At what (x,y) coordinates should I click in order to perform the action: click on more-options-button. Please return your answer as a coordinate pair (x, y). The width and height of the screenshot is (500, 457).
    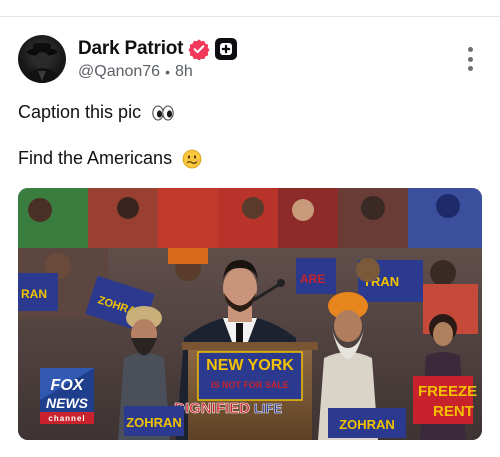
    Looking at the image, I should click on (470, 59).